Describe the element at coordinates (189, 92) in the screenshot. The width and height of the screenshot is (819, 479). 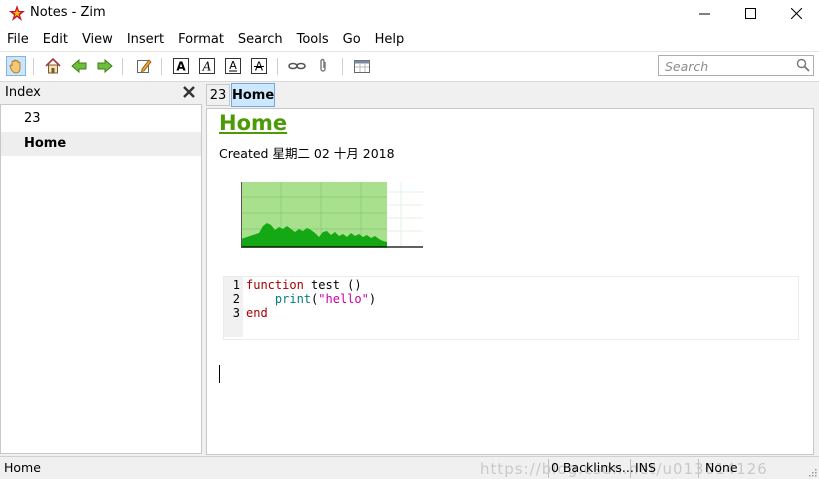
I see `close-index-icon` at that location.